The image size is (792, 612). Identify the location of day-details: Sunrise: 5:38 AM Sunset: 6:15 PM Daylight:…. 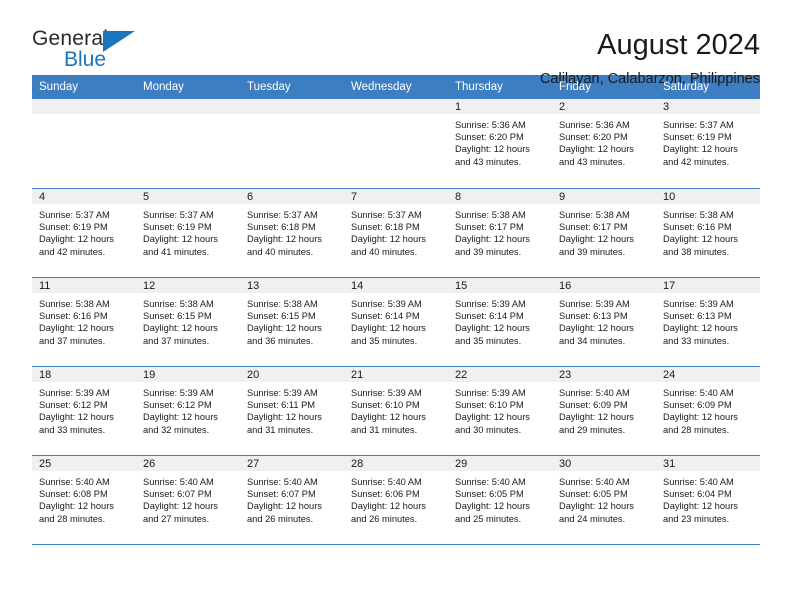
(292, 320).